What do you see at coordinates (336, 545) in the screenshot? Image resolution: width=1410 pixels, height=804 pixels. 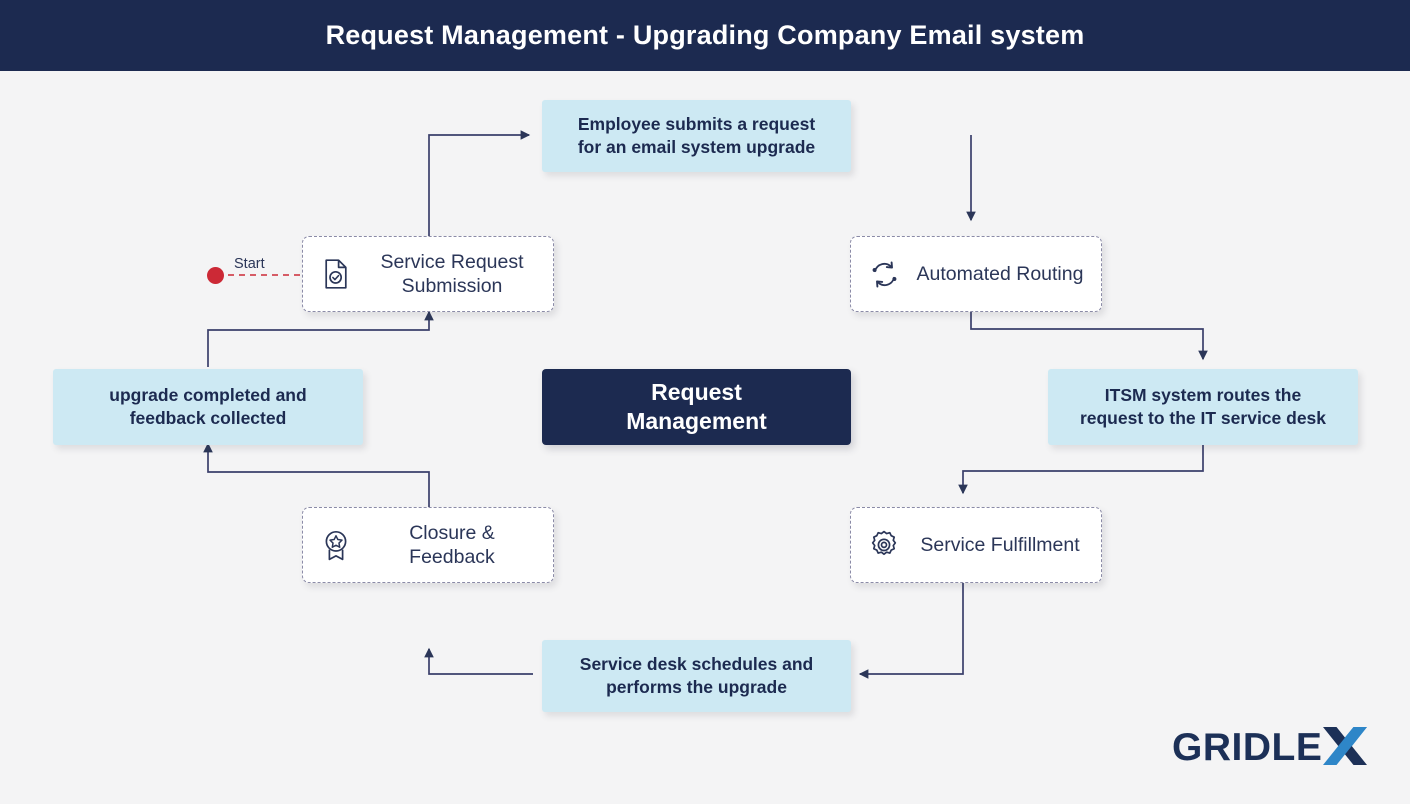 I see `award-badge-icon` at bounding box center [336, 545].